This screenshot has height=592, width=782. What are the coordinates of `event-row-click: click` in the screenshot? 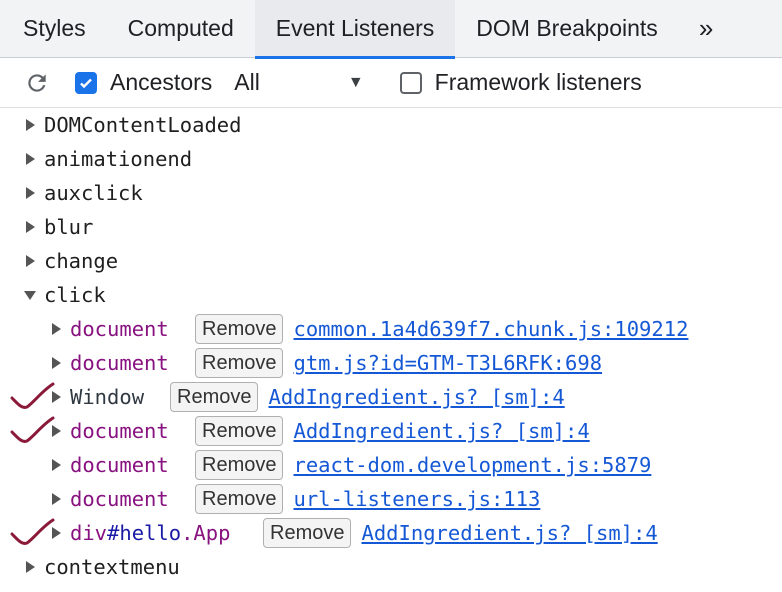 It's located at (403, 295).